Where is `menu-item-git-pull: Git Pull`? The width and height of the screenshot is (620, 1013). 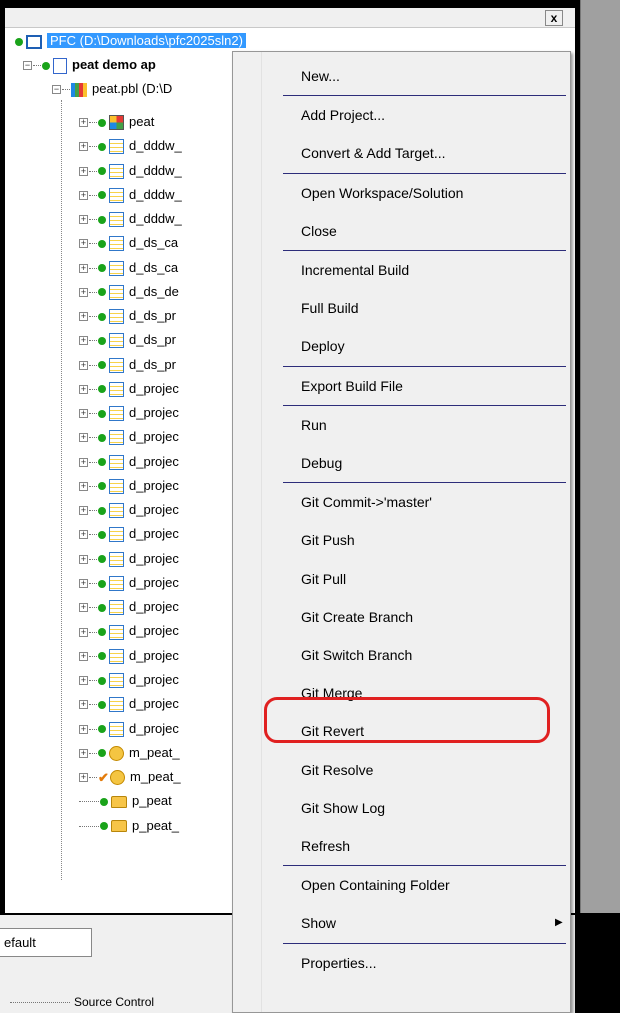
menu-item-git-pull: Git Pull is located at coordinates (323, 579).